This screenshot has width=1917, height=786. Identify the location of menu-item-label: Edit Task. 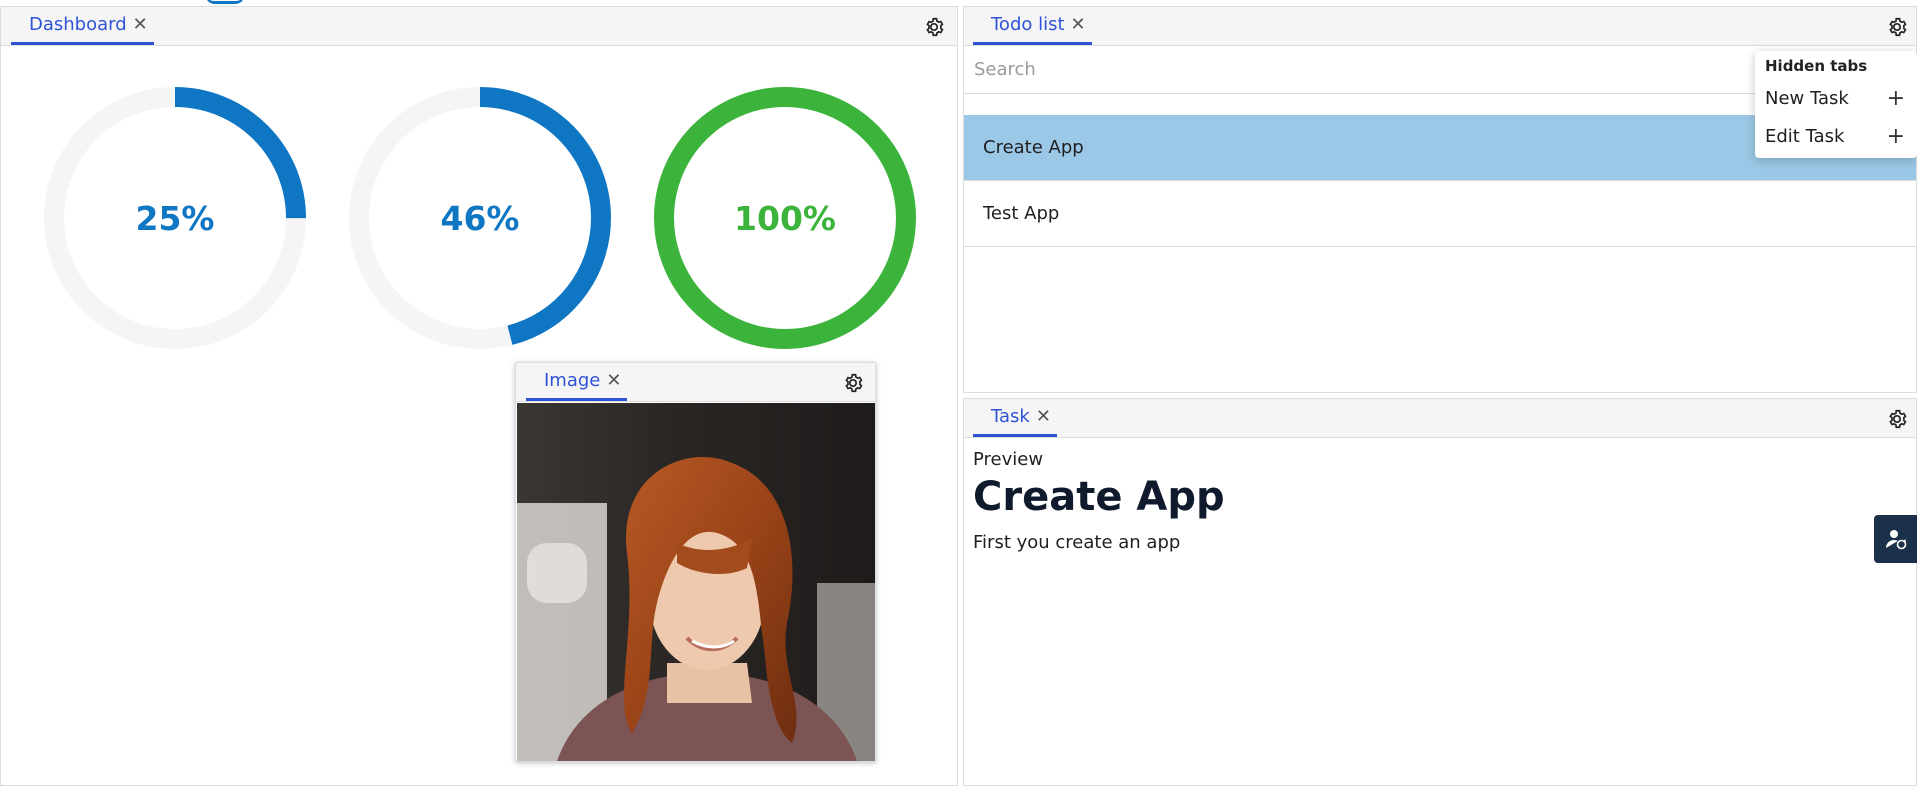
(1805, 136).